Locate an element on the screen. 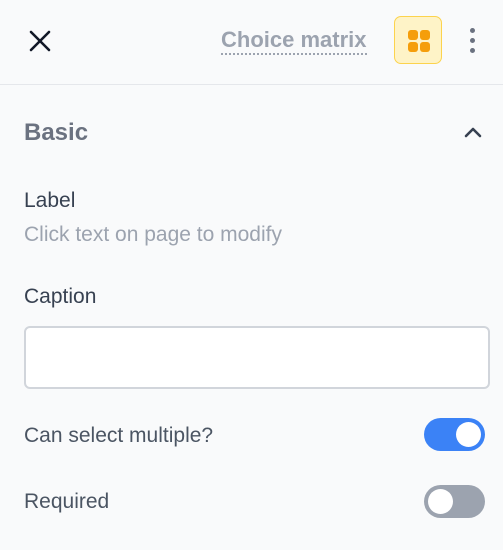 This screenshot has width=503, height=550. section-title: Basic is located at coordinates (56, 132).